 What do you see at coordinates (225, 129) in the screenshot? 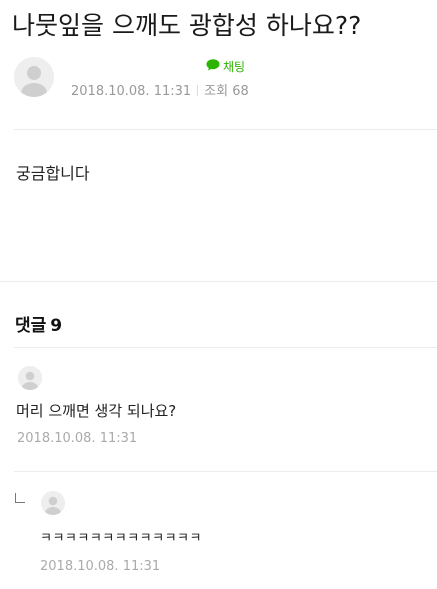
I see `header-divider` at bounding box center [225, 129].